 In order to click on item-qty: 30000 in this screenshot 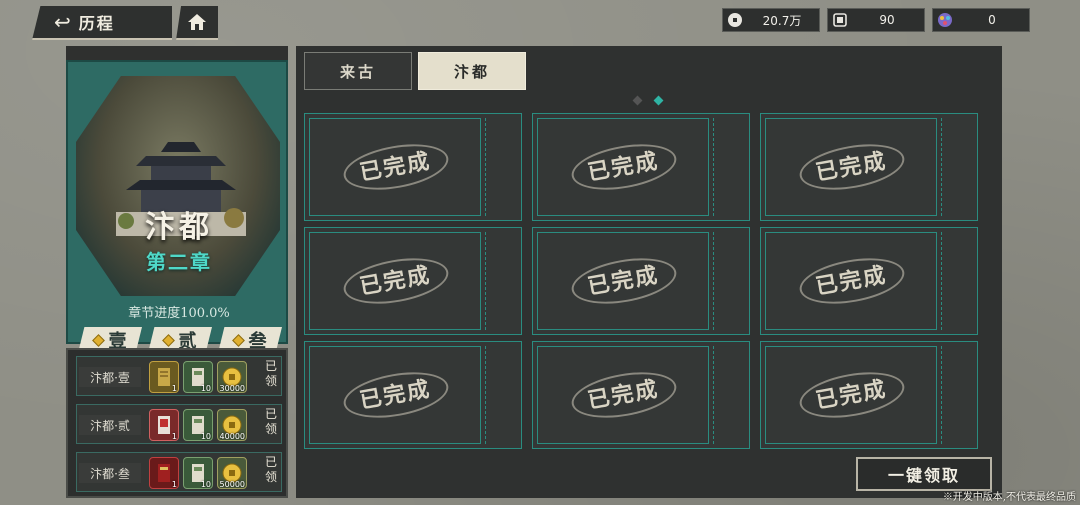, I will do `click(232, 388)`.